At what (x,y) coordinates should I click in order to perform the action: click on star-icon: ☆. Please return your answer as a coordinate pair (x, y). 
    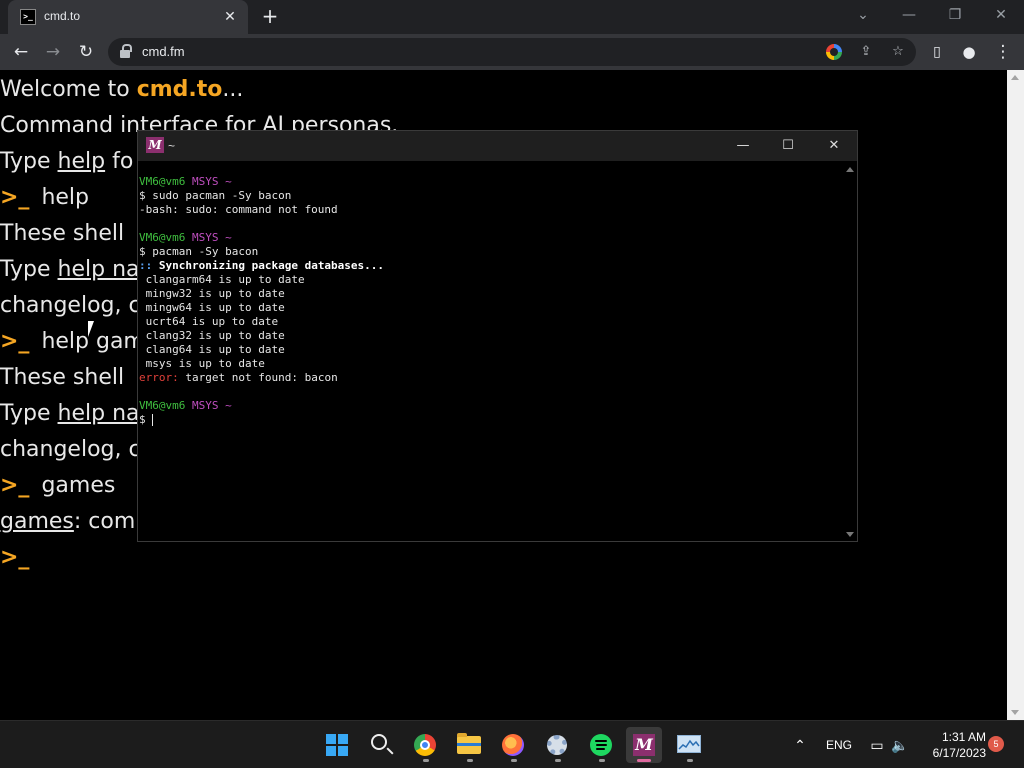
    Looking at the image, I should click on (898, 52).